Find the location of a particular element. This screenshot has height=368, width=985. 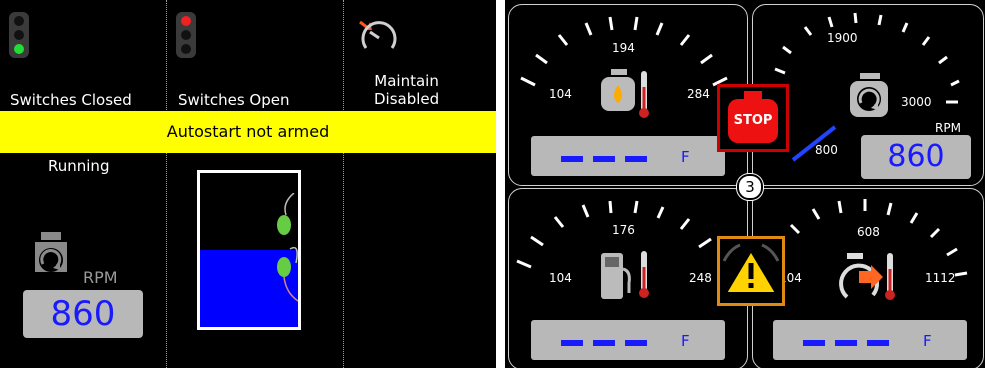

exhaust-temp-gauge: 104 608 1112 F is located at coordinates (868, 278).